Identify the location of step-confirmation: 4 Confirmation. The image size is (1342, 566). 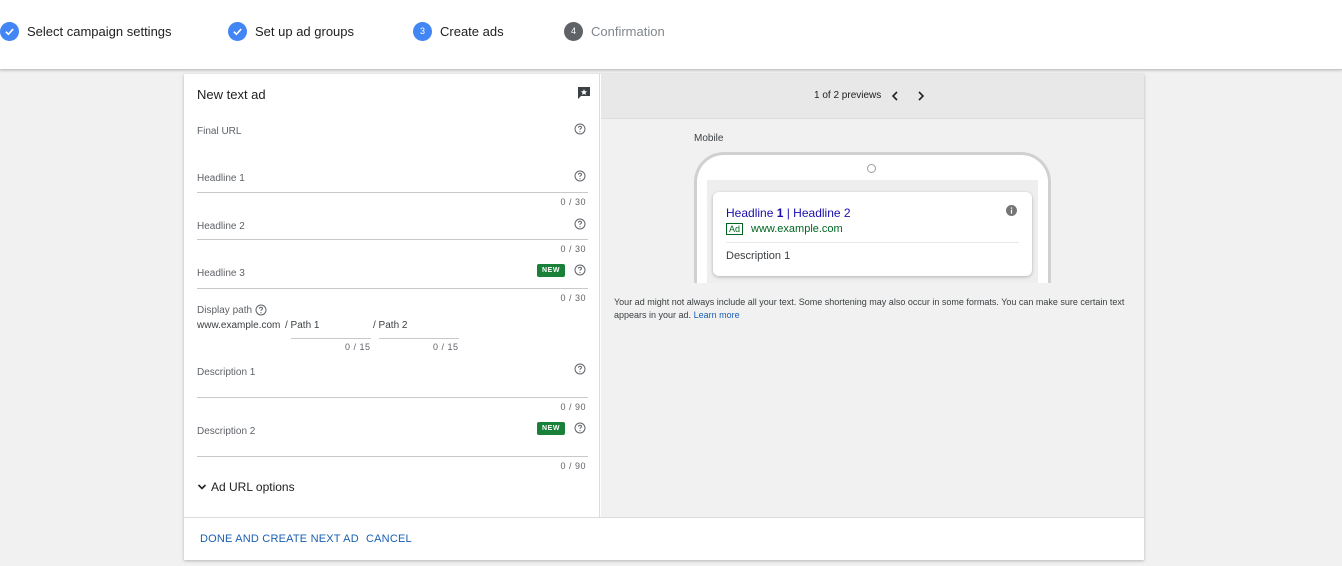
(614, 31).